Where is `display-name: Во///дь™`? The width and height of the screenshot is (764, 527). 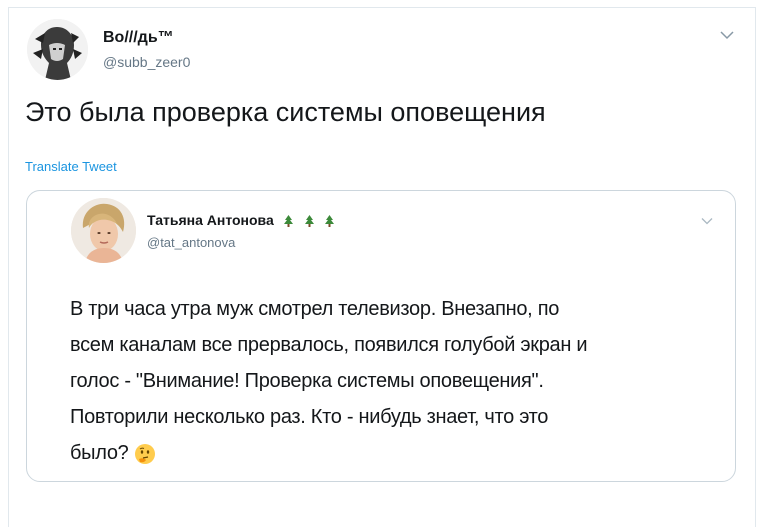 display-name: Во///дь™ is located at coordinates (138, 38).